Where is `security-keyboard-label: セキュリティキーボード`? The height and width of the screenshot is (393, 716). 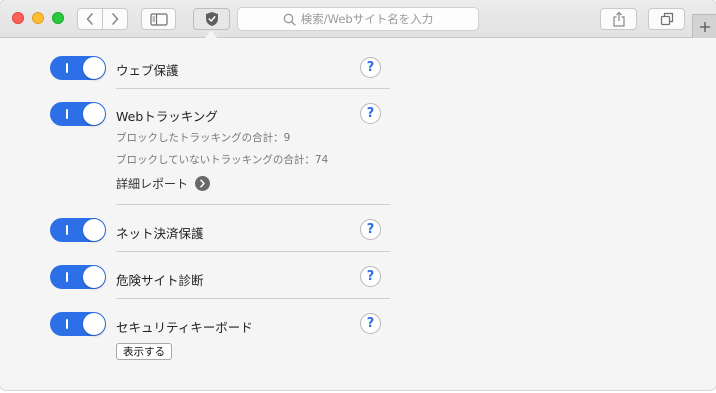
security-keyboard-label: セキュリティキーボード is located at coordinates (184, 327).